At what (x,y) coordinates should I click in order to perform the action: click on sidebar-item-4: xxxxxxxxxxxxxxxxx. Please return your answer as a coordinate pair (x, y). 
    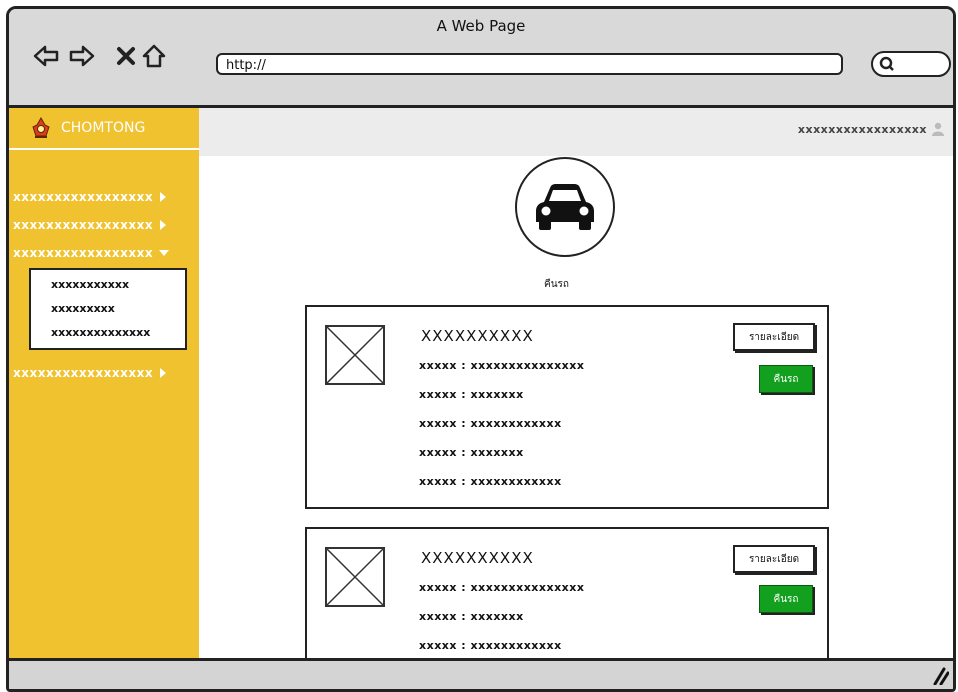
    Looking at the image, I should click on (90, 373).